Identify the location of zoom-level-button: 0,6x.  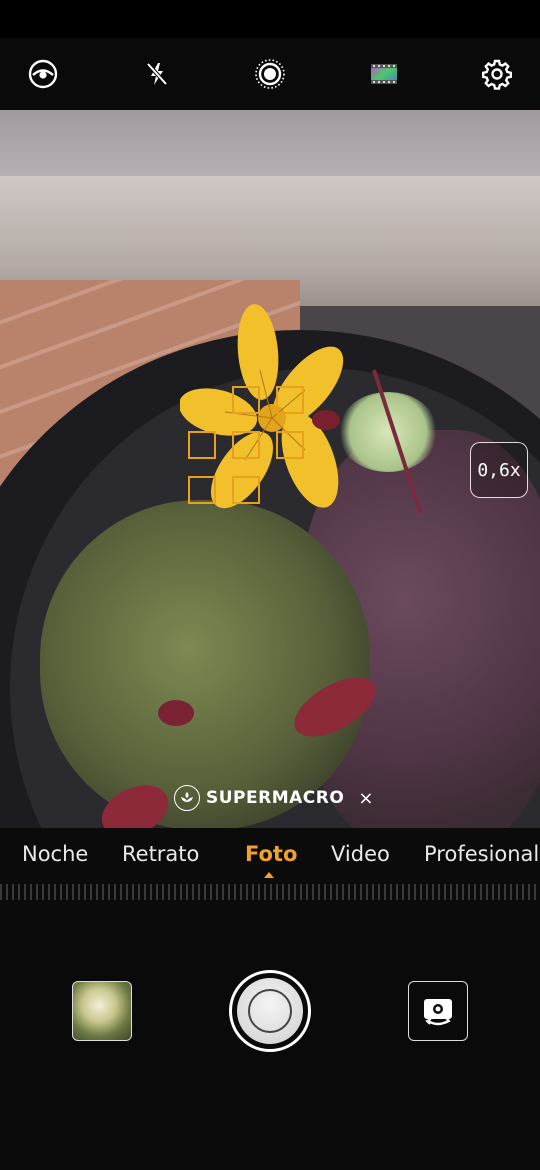
(499, 470).